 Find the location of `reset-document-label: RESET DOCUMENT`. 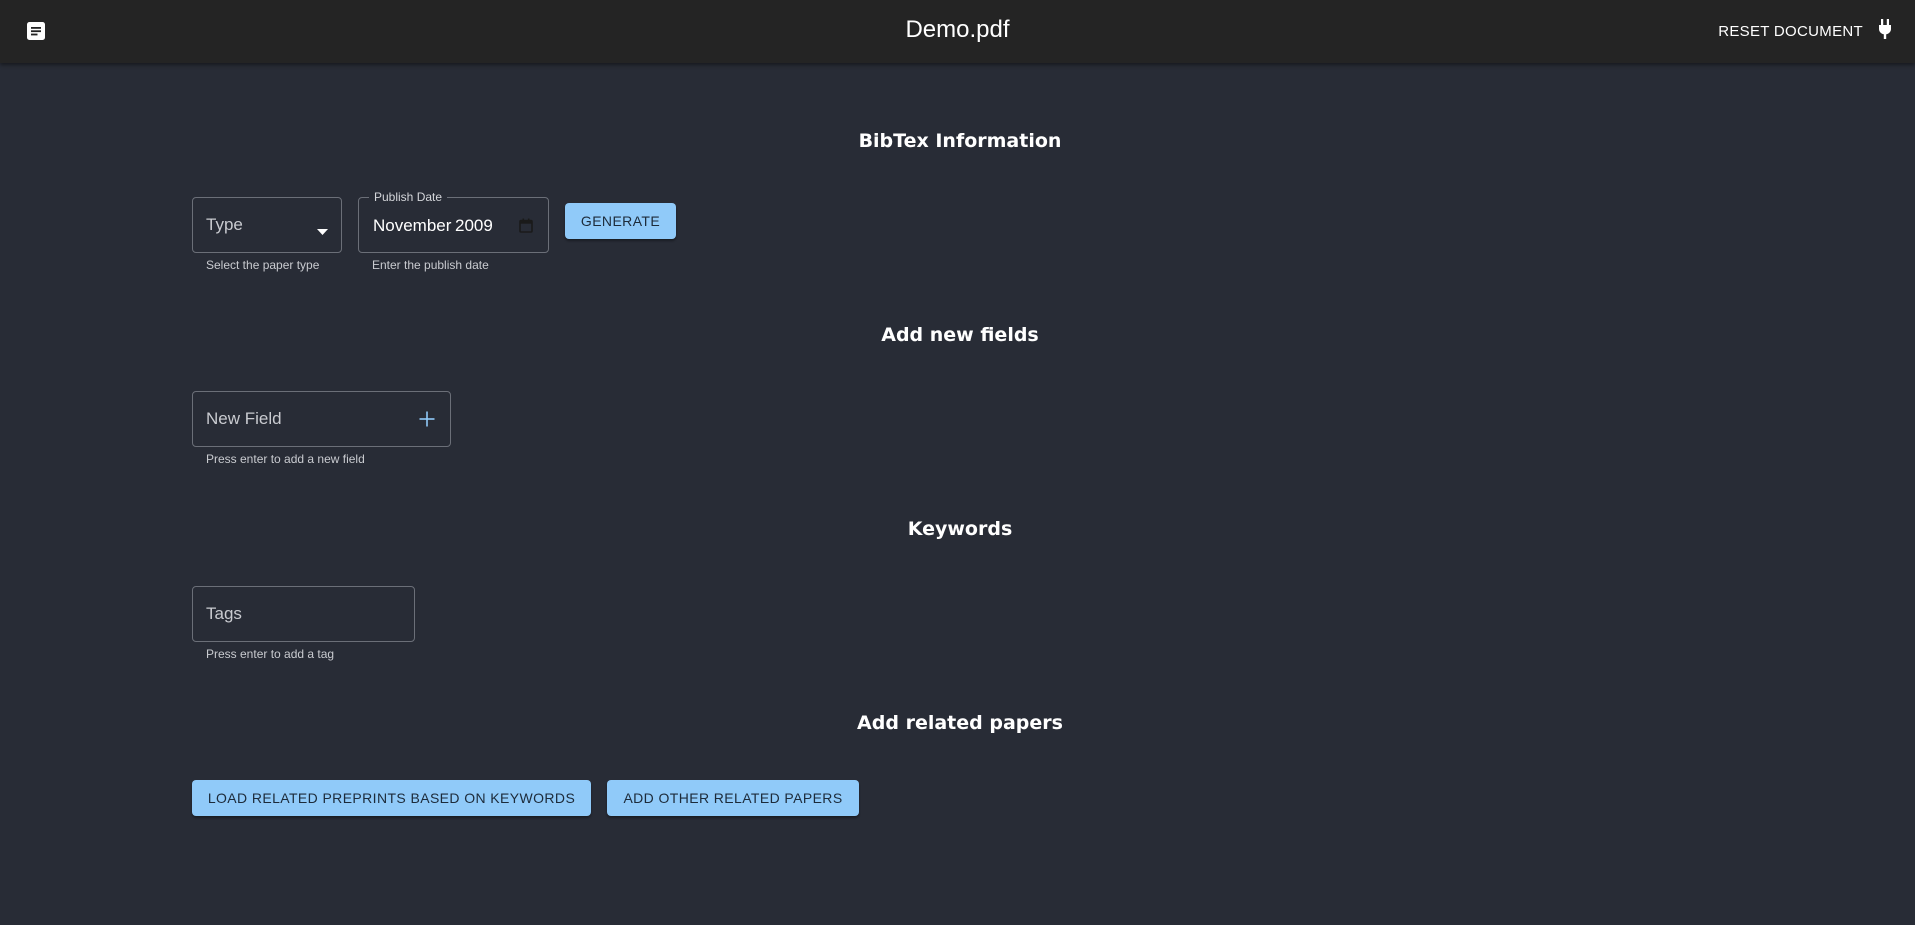

reset-document-label: RESET DOCUMENT is located at coordinates (1790, 31).